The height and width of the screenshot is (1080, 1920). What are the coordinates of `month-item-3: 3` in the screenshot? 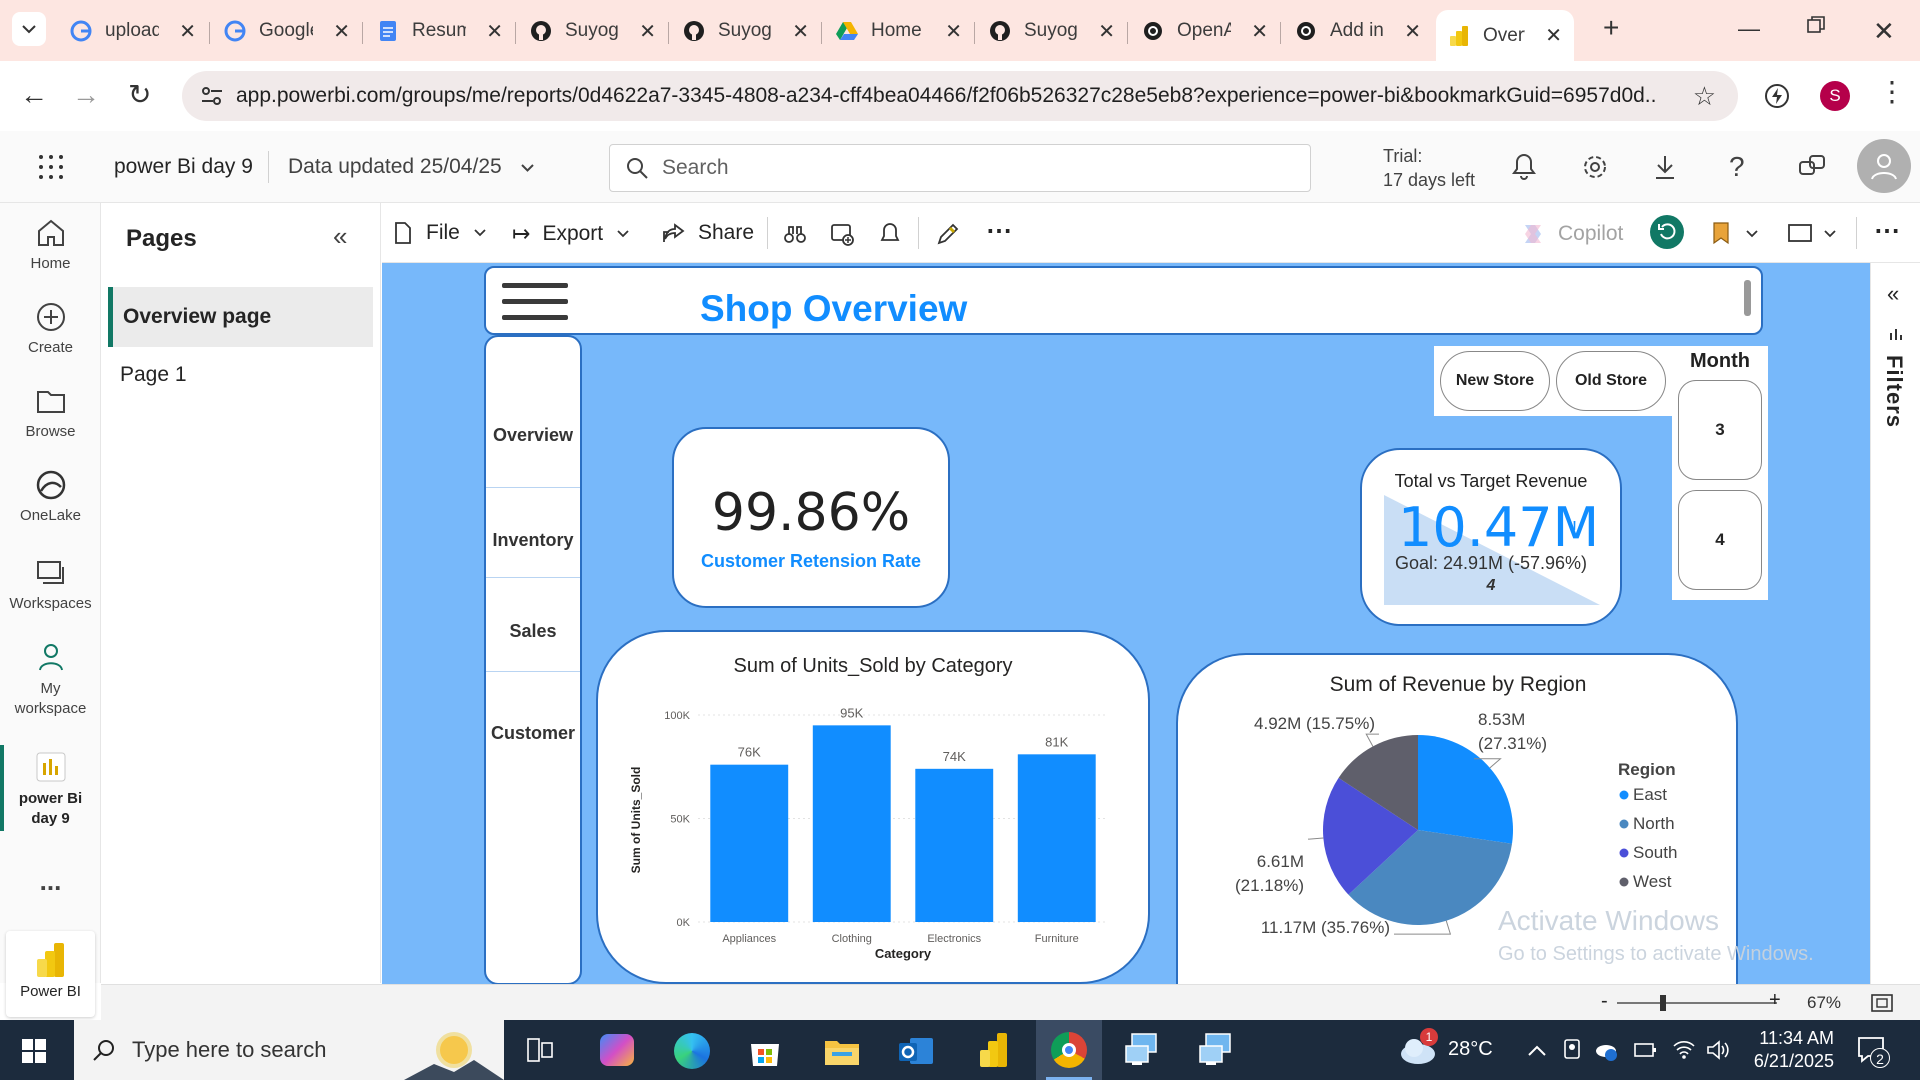 It's located at (1720, 430).